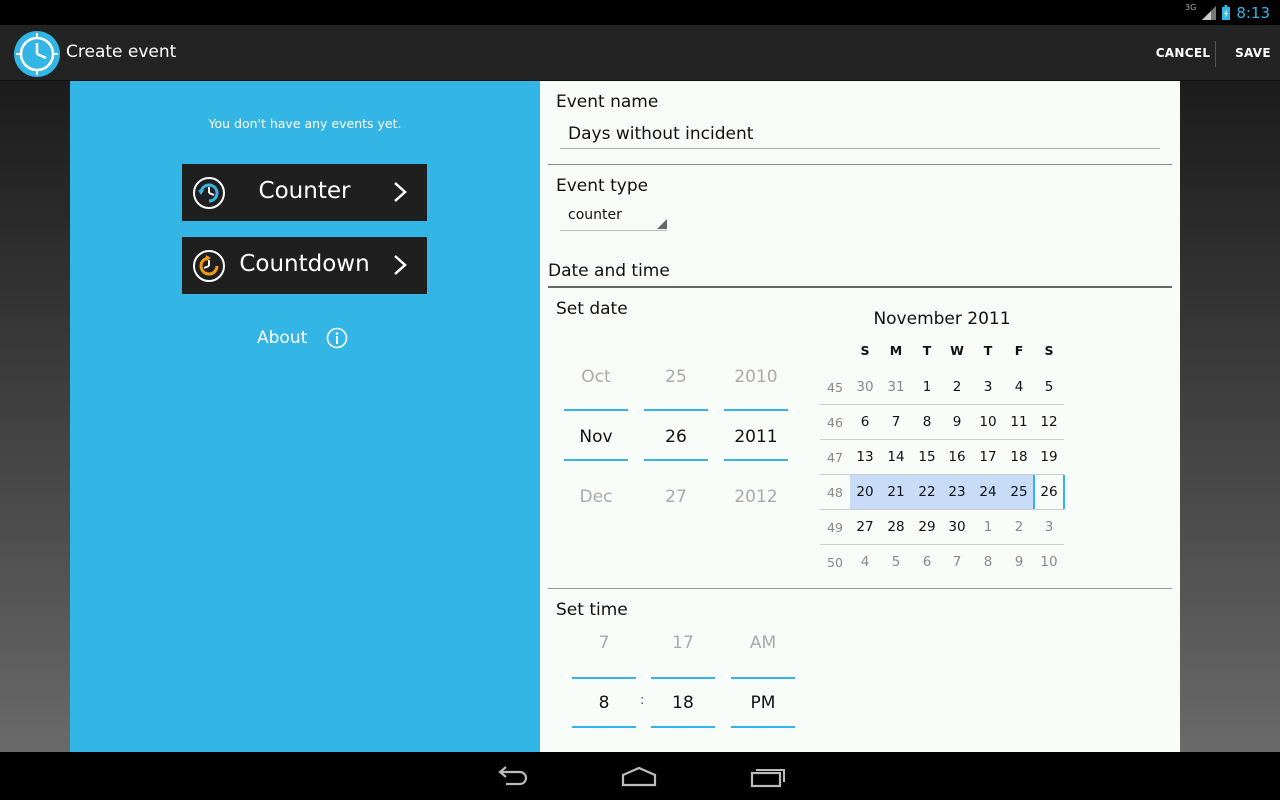 The image size is (1280, 800). Describe the element at coordinates (835, 562) in the screenshot. I see `calendar-week-number: 50` at that location.